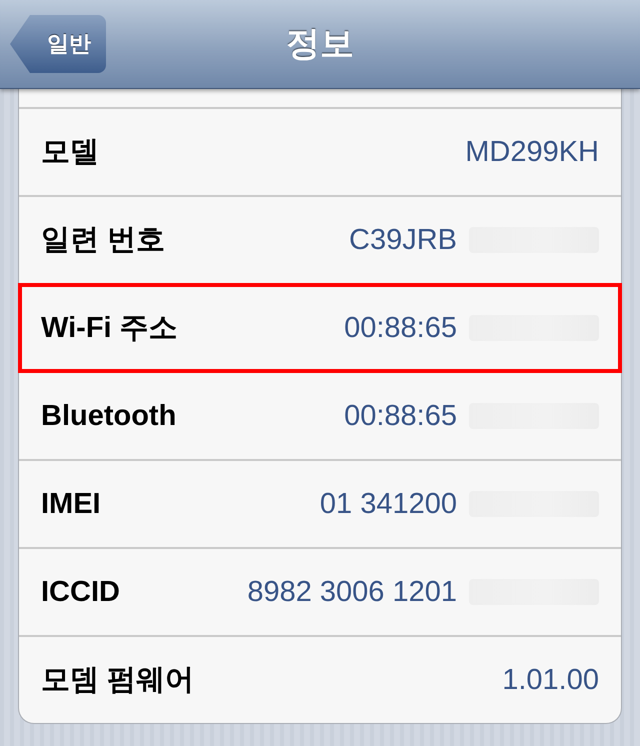 This screenshot has height=746, width=640. What do you see at coordinates (388, 504) in the screenshot?
I see `row-value: 01 341200` at bounding box center [388, 504].